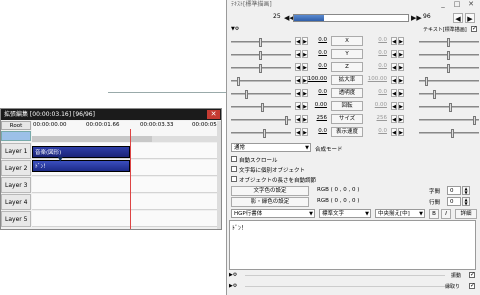 This screenshot has width=480, height=295. I want to click on text-style-select: 標準文字 ▼, so click(345, 213).